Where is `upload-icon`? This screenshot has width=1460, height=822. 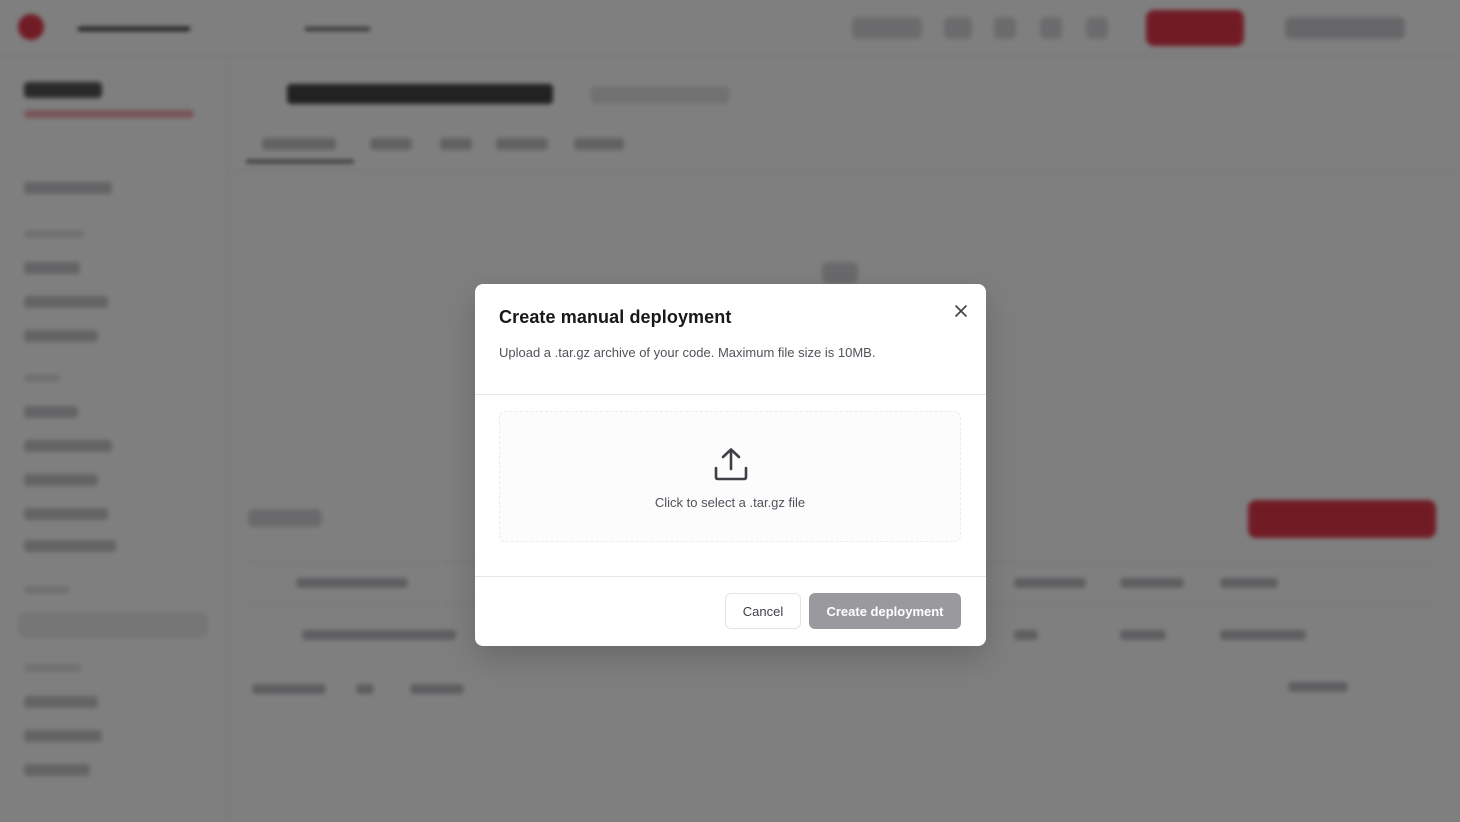 upload-icon is located at coordinates (731, 464).